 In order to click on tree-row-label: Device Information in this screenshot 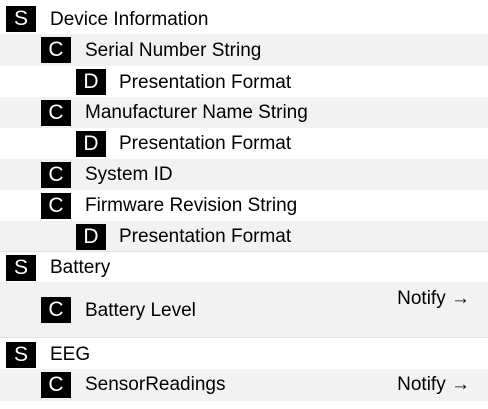, I will do `click(129, 19)`.